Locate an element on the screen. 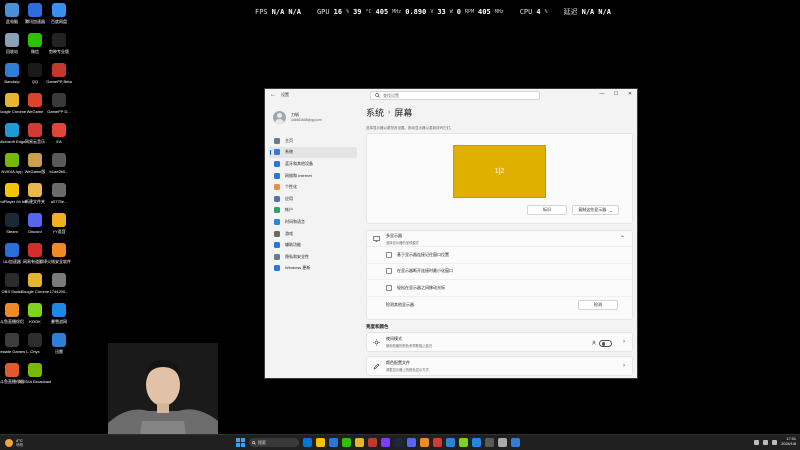 The height and width of the screenshot is (450, 800). desktop-icon: Bandizip is located at coordinates (12, 73).